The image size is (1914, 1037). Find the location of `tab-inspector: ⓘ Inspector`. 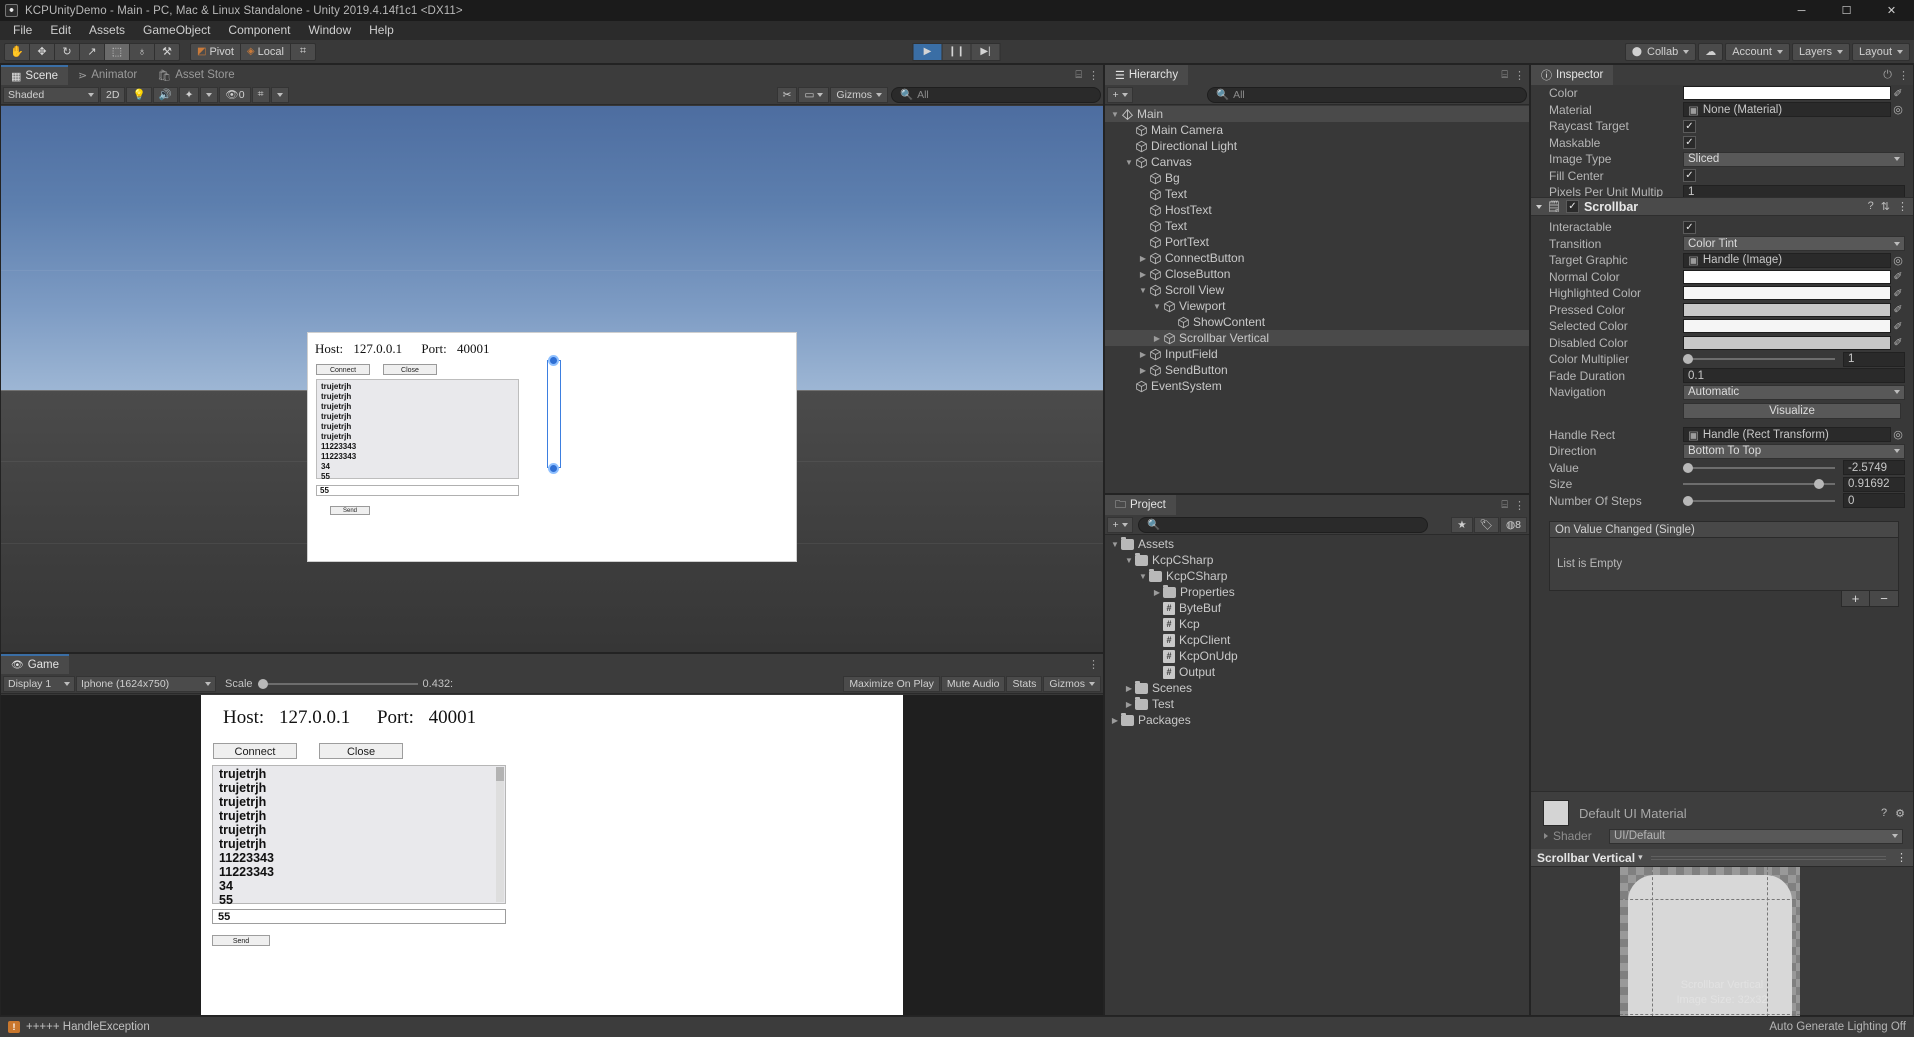

tab-inspector: ⓘ Inspector is located at coordinates (1572, 75).